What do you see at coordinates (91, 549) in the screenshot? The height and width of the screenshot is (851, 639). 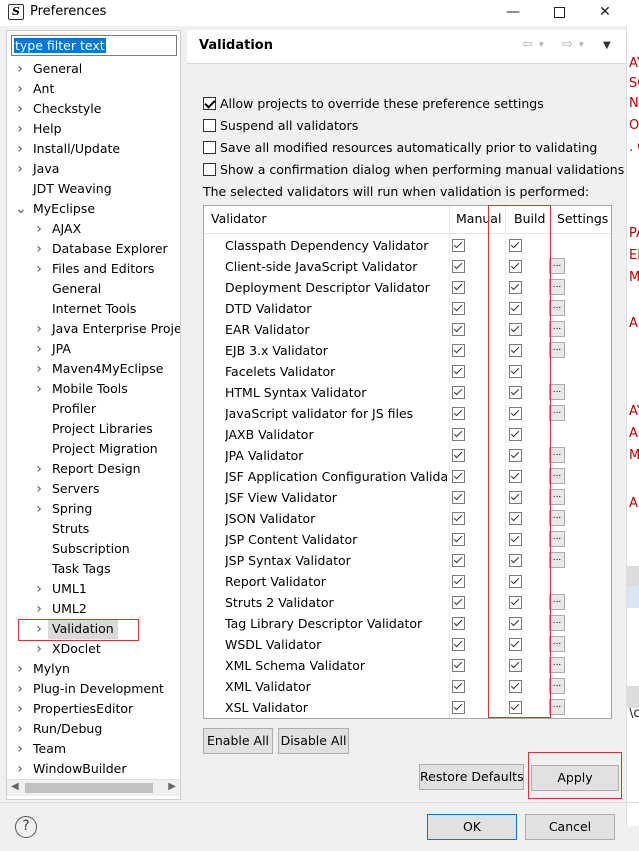 I see `tree-item: Subscription` at bounding box center [91, 549].